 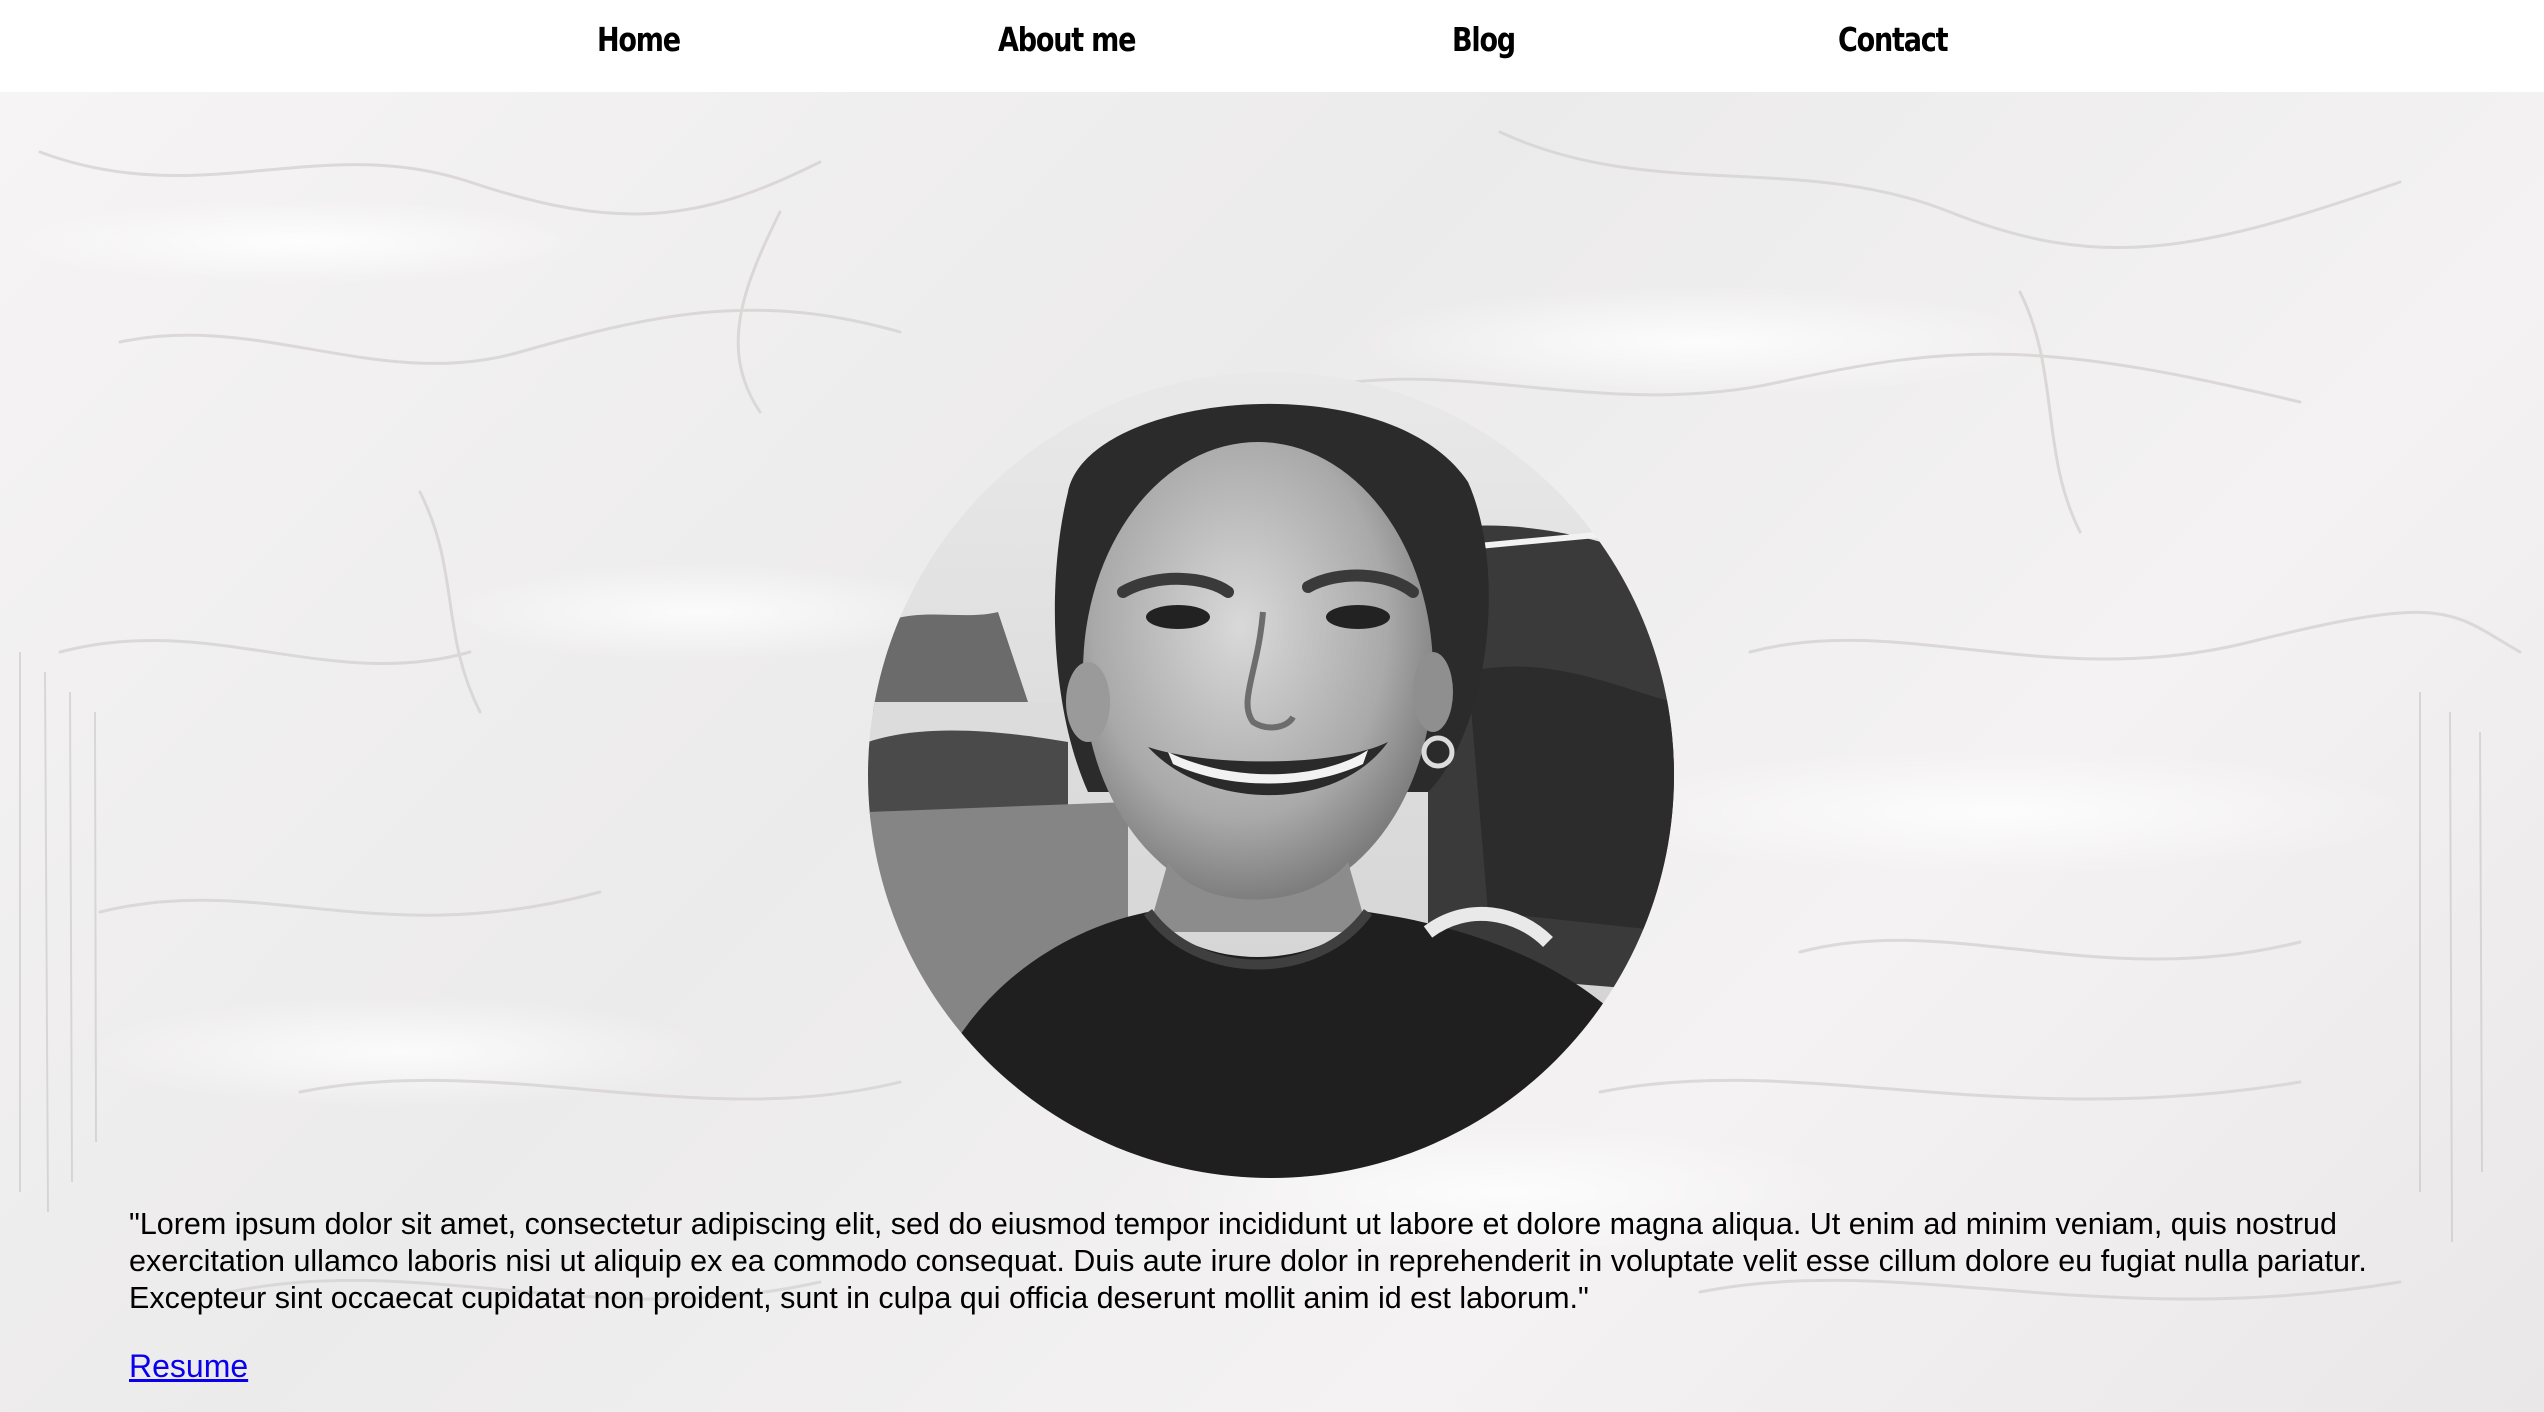 I want to click on nav-contact-link: Contact, so click(x=1893, y=39).